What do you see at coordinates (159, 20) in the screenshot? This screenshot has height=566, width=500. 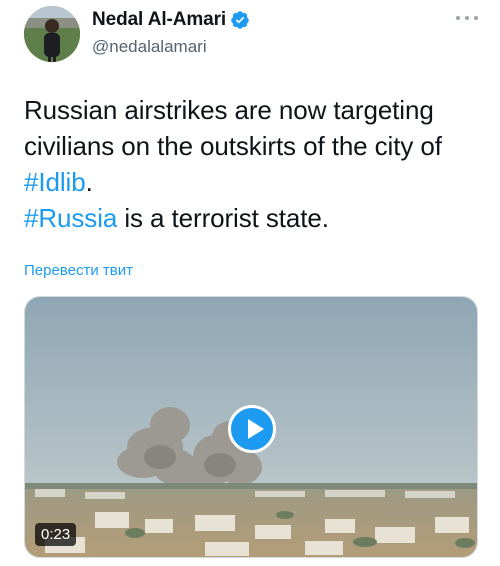 I see `display-name: Nedal Al-Amari` at bounding box center [159, 20].